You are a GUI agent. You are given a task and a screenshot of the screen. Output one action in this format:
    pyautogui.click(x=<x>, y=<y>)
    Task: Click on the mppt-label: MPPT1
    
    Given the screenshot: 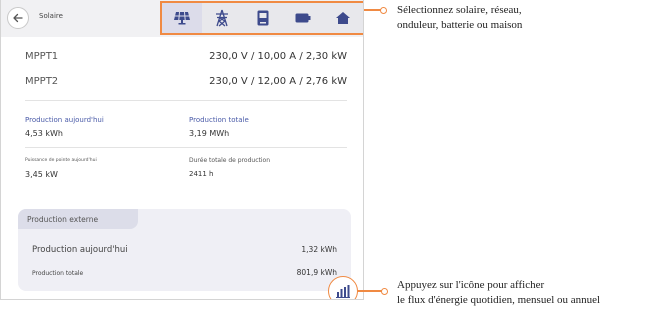 What is the action you would take?
    pyautogui.click(x=42, y=56)
    